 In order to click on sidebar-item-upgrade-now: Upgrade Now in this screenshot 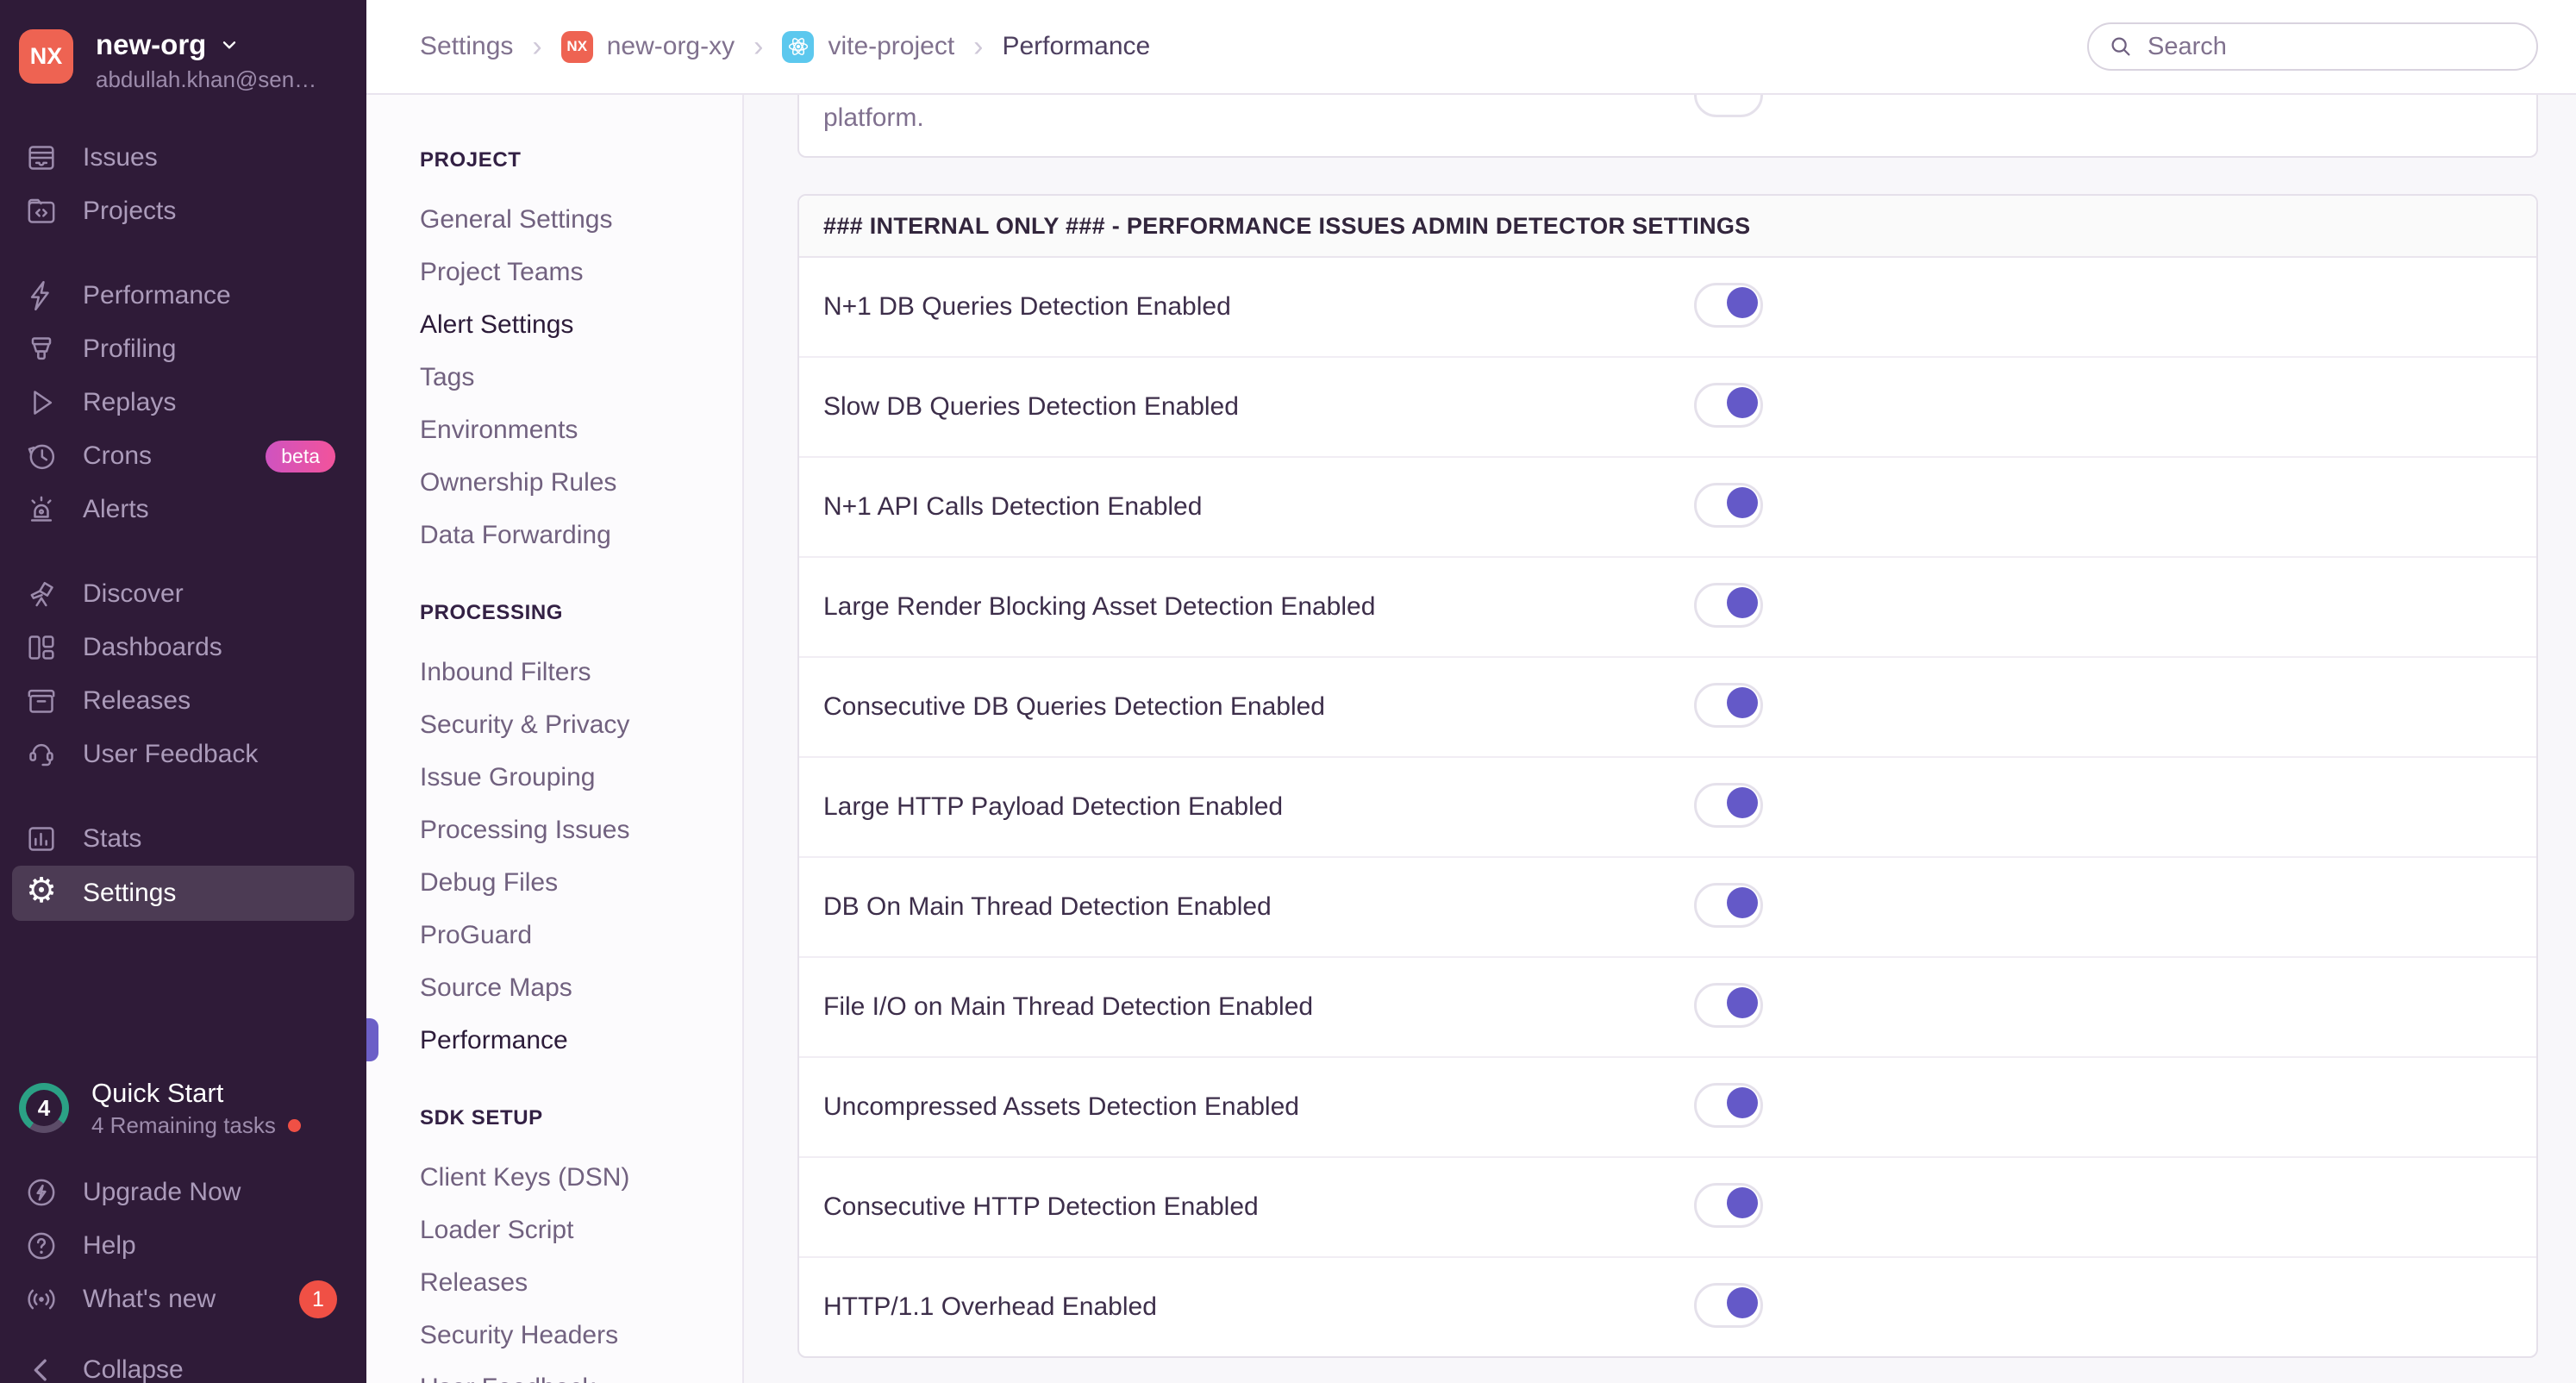, I will do `click(183, 1192)`.